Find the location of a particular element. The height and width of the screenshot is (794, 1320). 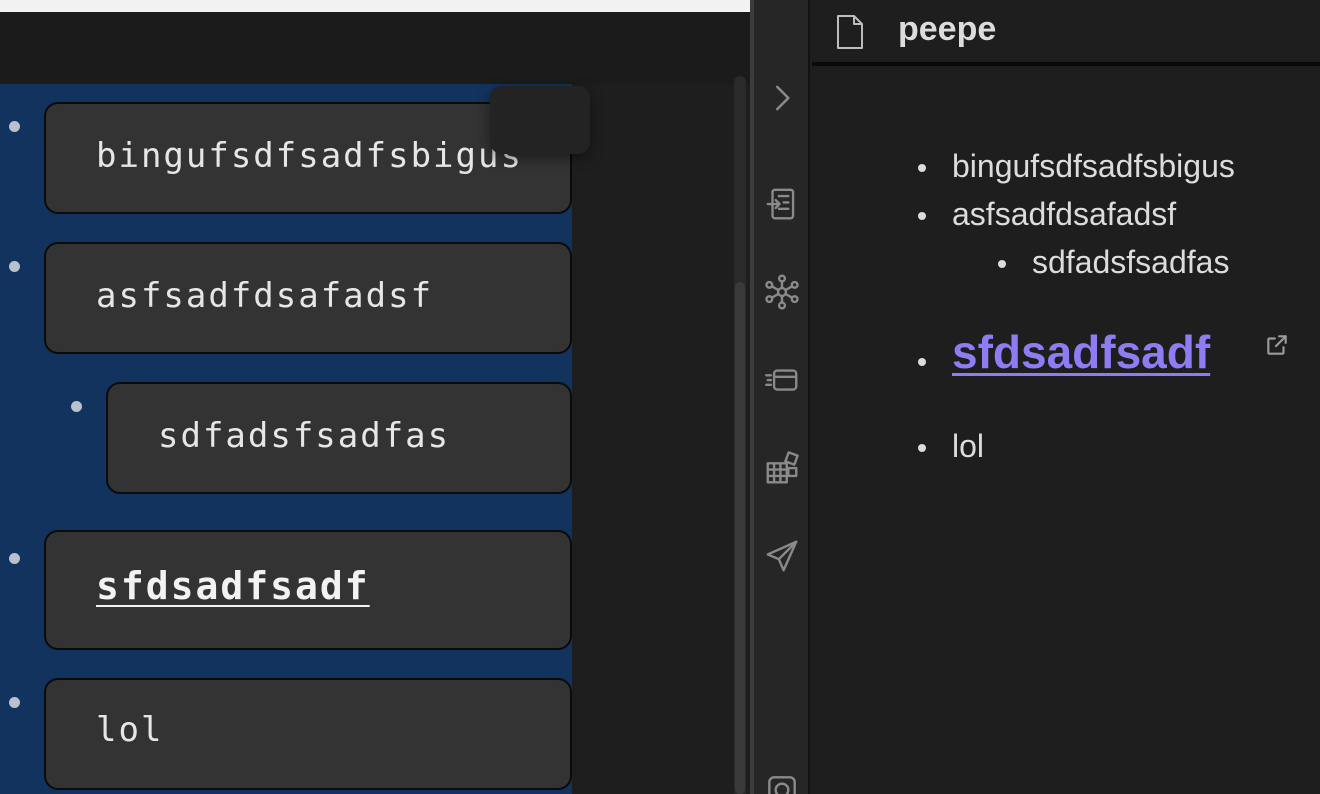

graph-icon is located at coordinates (782, 292).